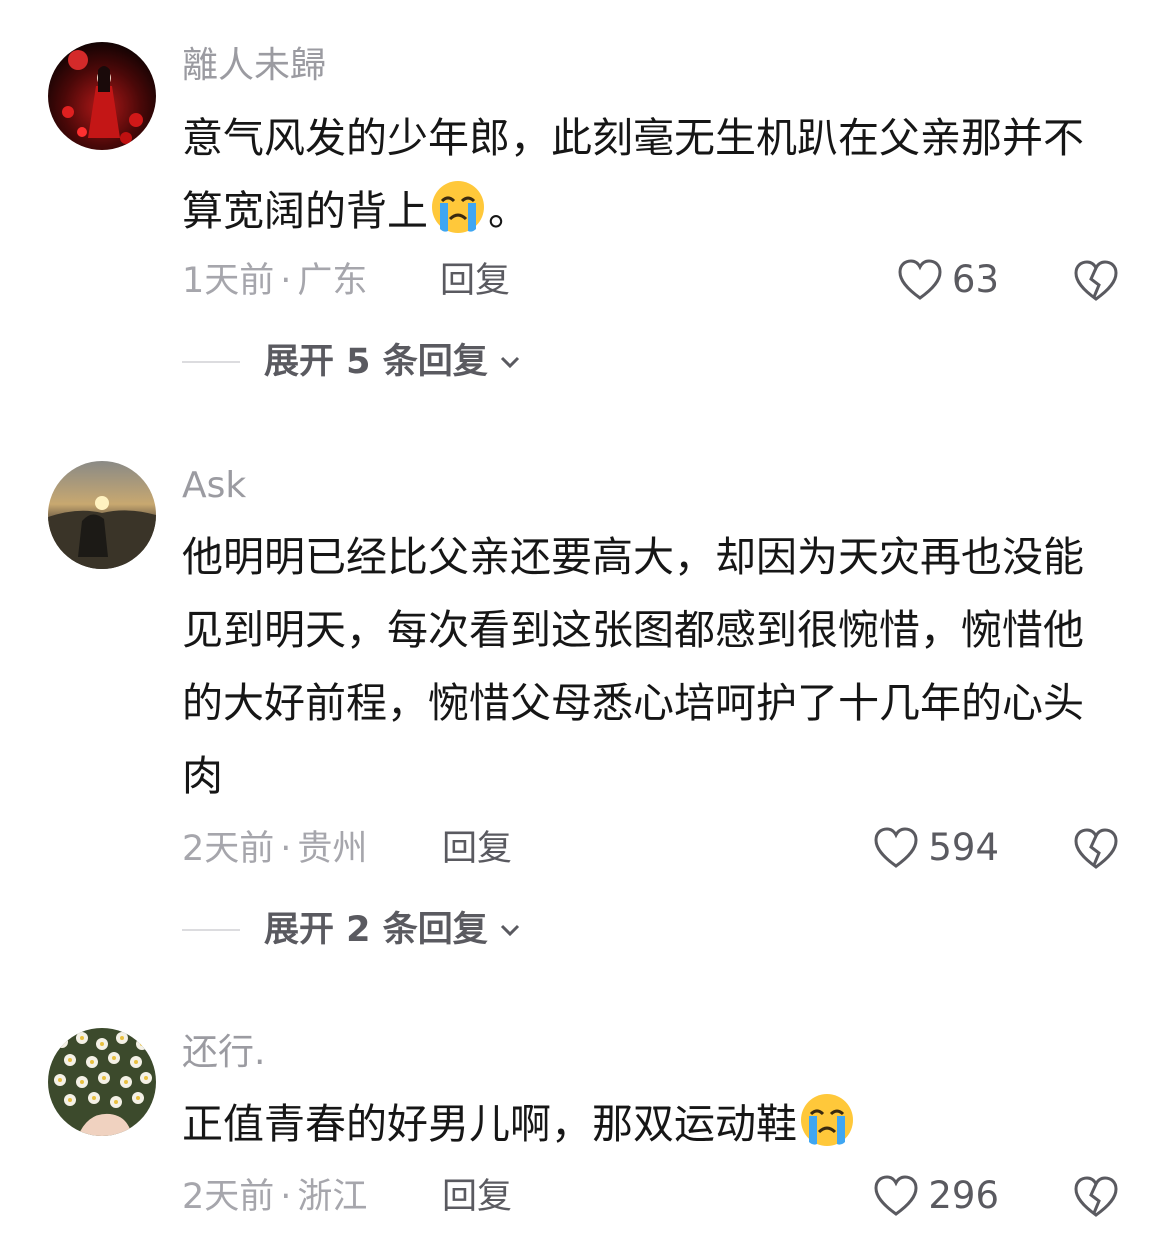 The height and width of the screenshot is (1236, 1169). I want to click on comment-text: 意气风发的少年郎，此刻毫无生机趴在父亲那并不算宽阔的背上 。, so click(647, 175).